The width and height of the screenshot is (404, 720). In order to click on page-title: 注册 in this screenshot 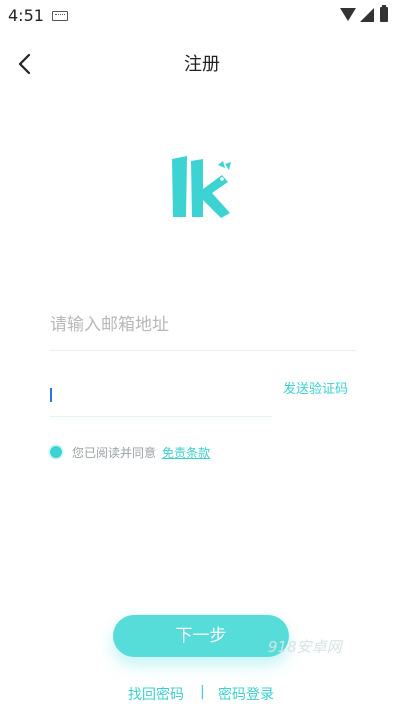, I will do `click(202, 64)`.